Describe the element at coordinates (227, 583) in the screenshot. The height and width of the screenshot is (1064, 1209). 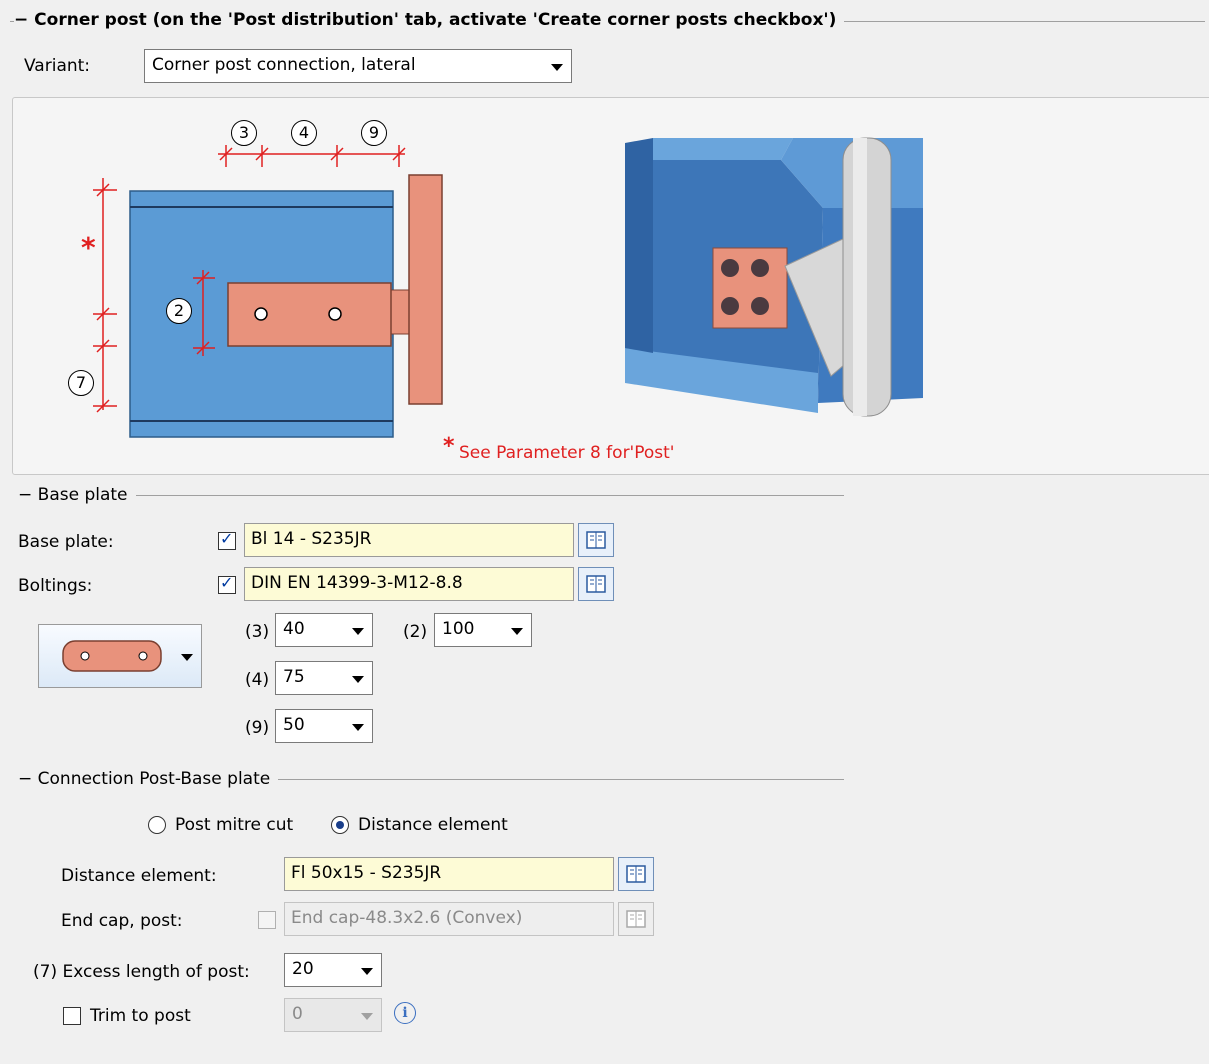
I see `boltings-checkbox` at that location.